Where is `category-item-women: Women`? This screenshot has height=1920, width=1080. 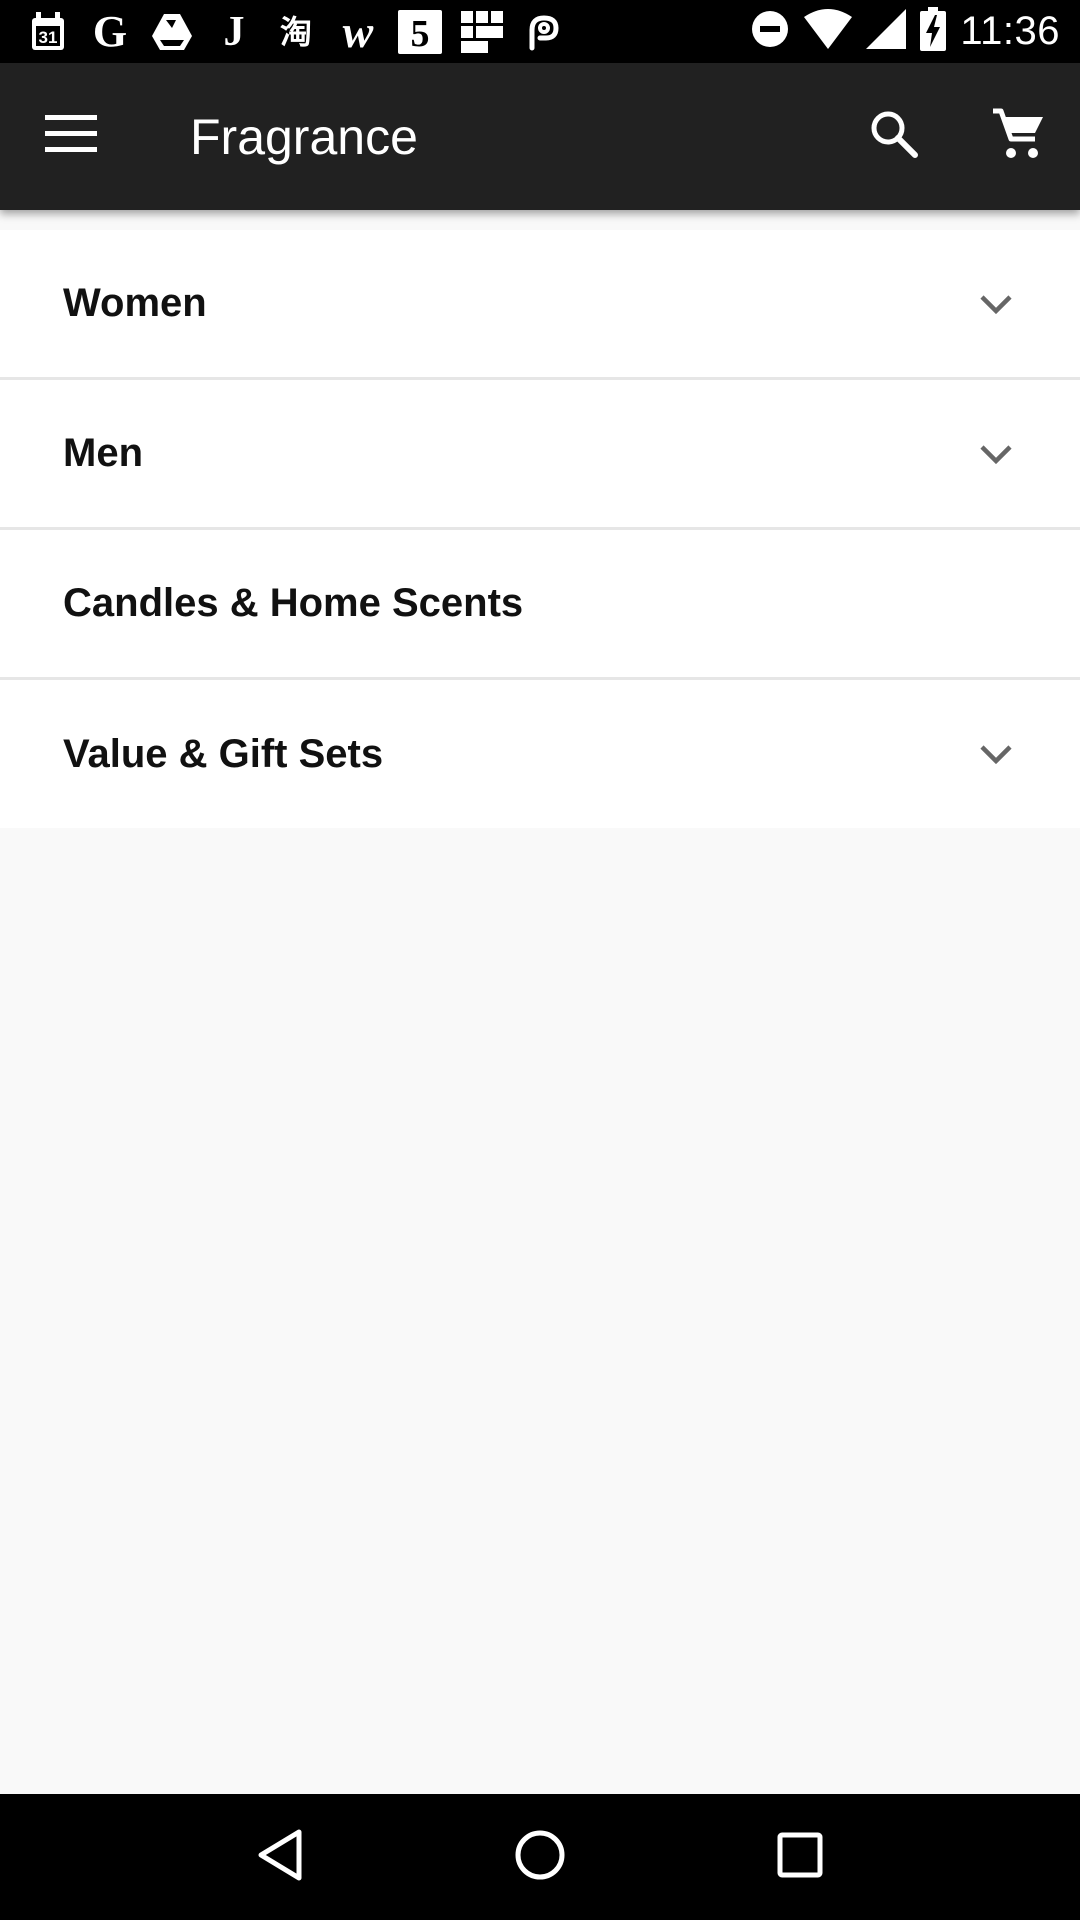
category-item-women: Women is located at coordinates (540, 305).